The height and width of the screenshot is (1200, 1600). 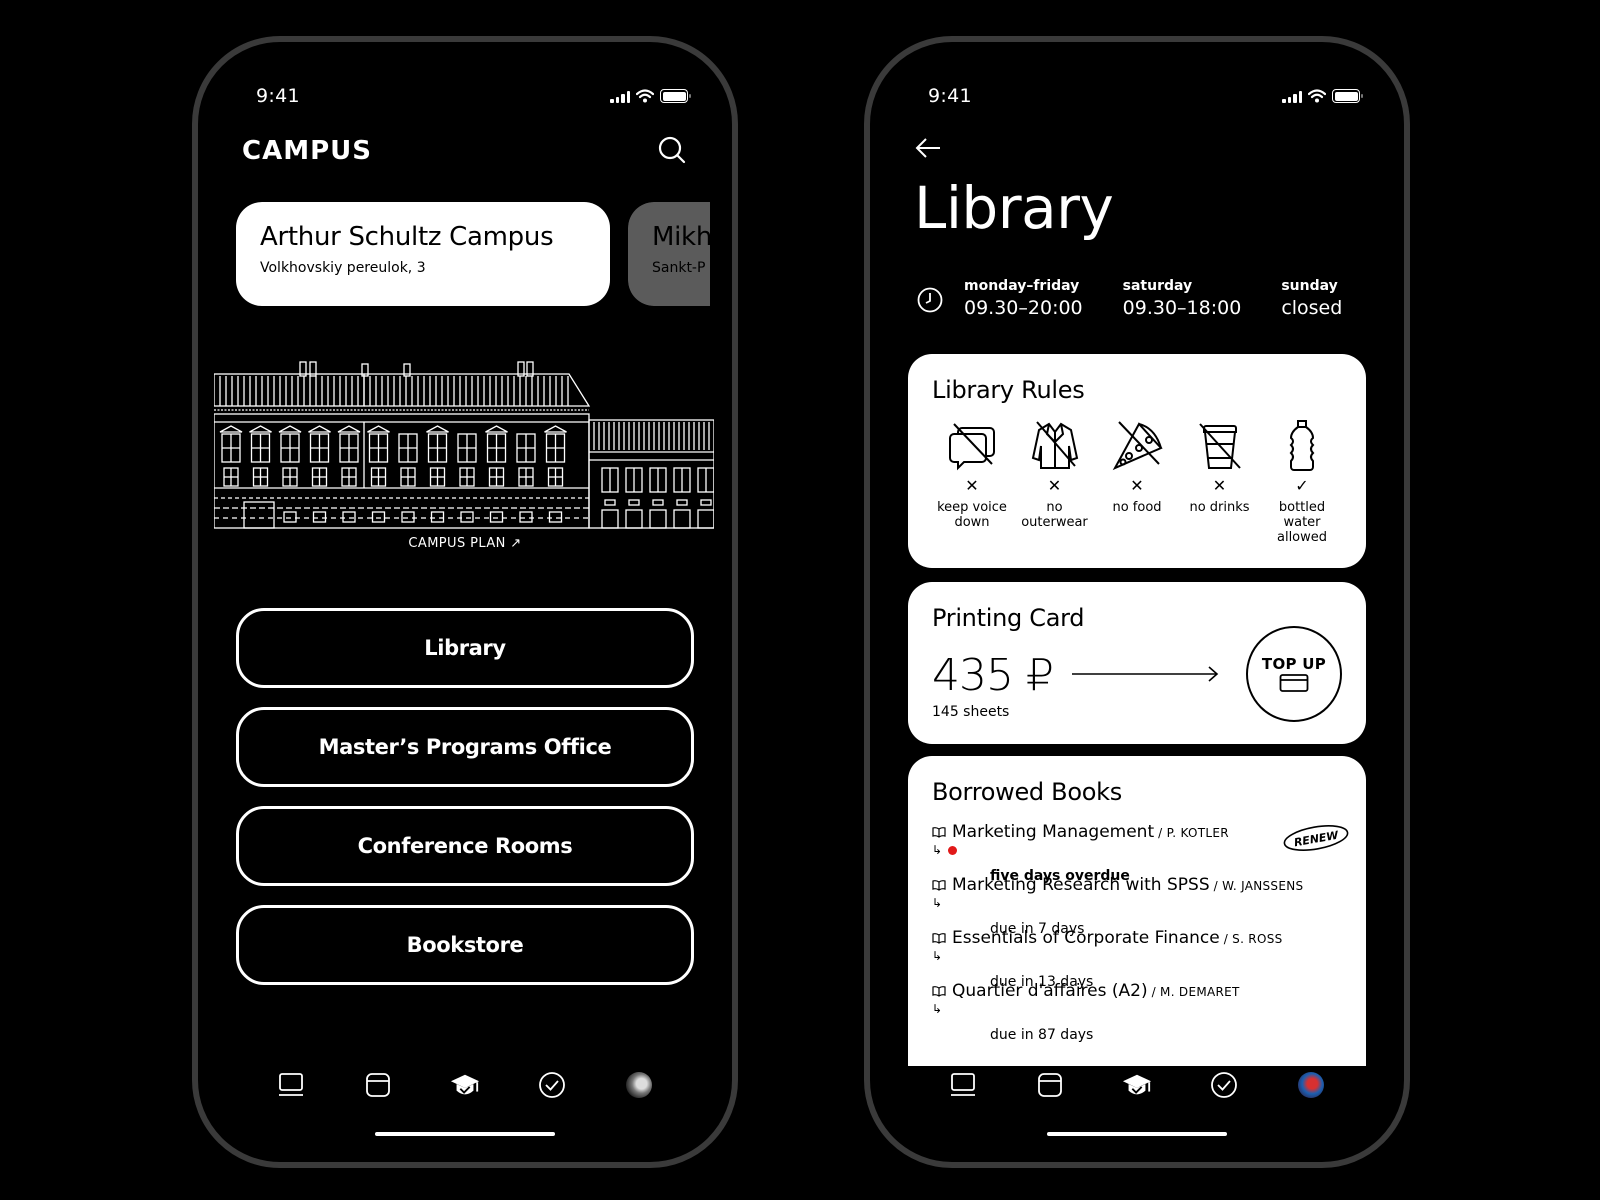 I want to click on rule-label: no drinks, so click(x=1219, y=507).